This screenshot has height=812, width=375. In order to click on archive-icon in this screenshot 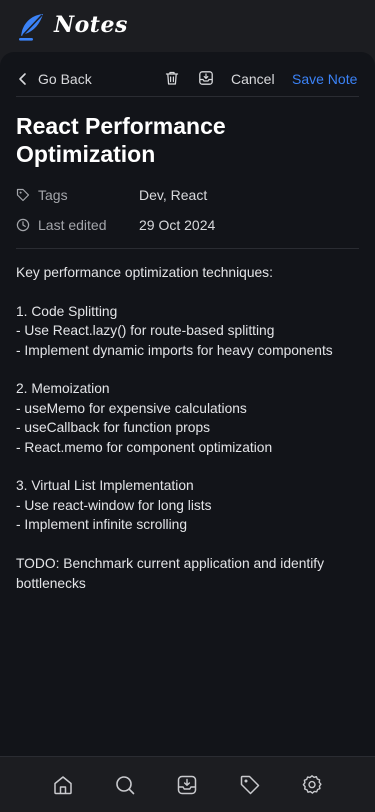, I will do `click(187, 785)`.